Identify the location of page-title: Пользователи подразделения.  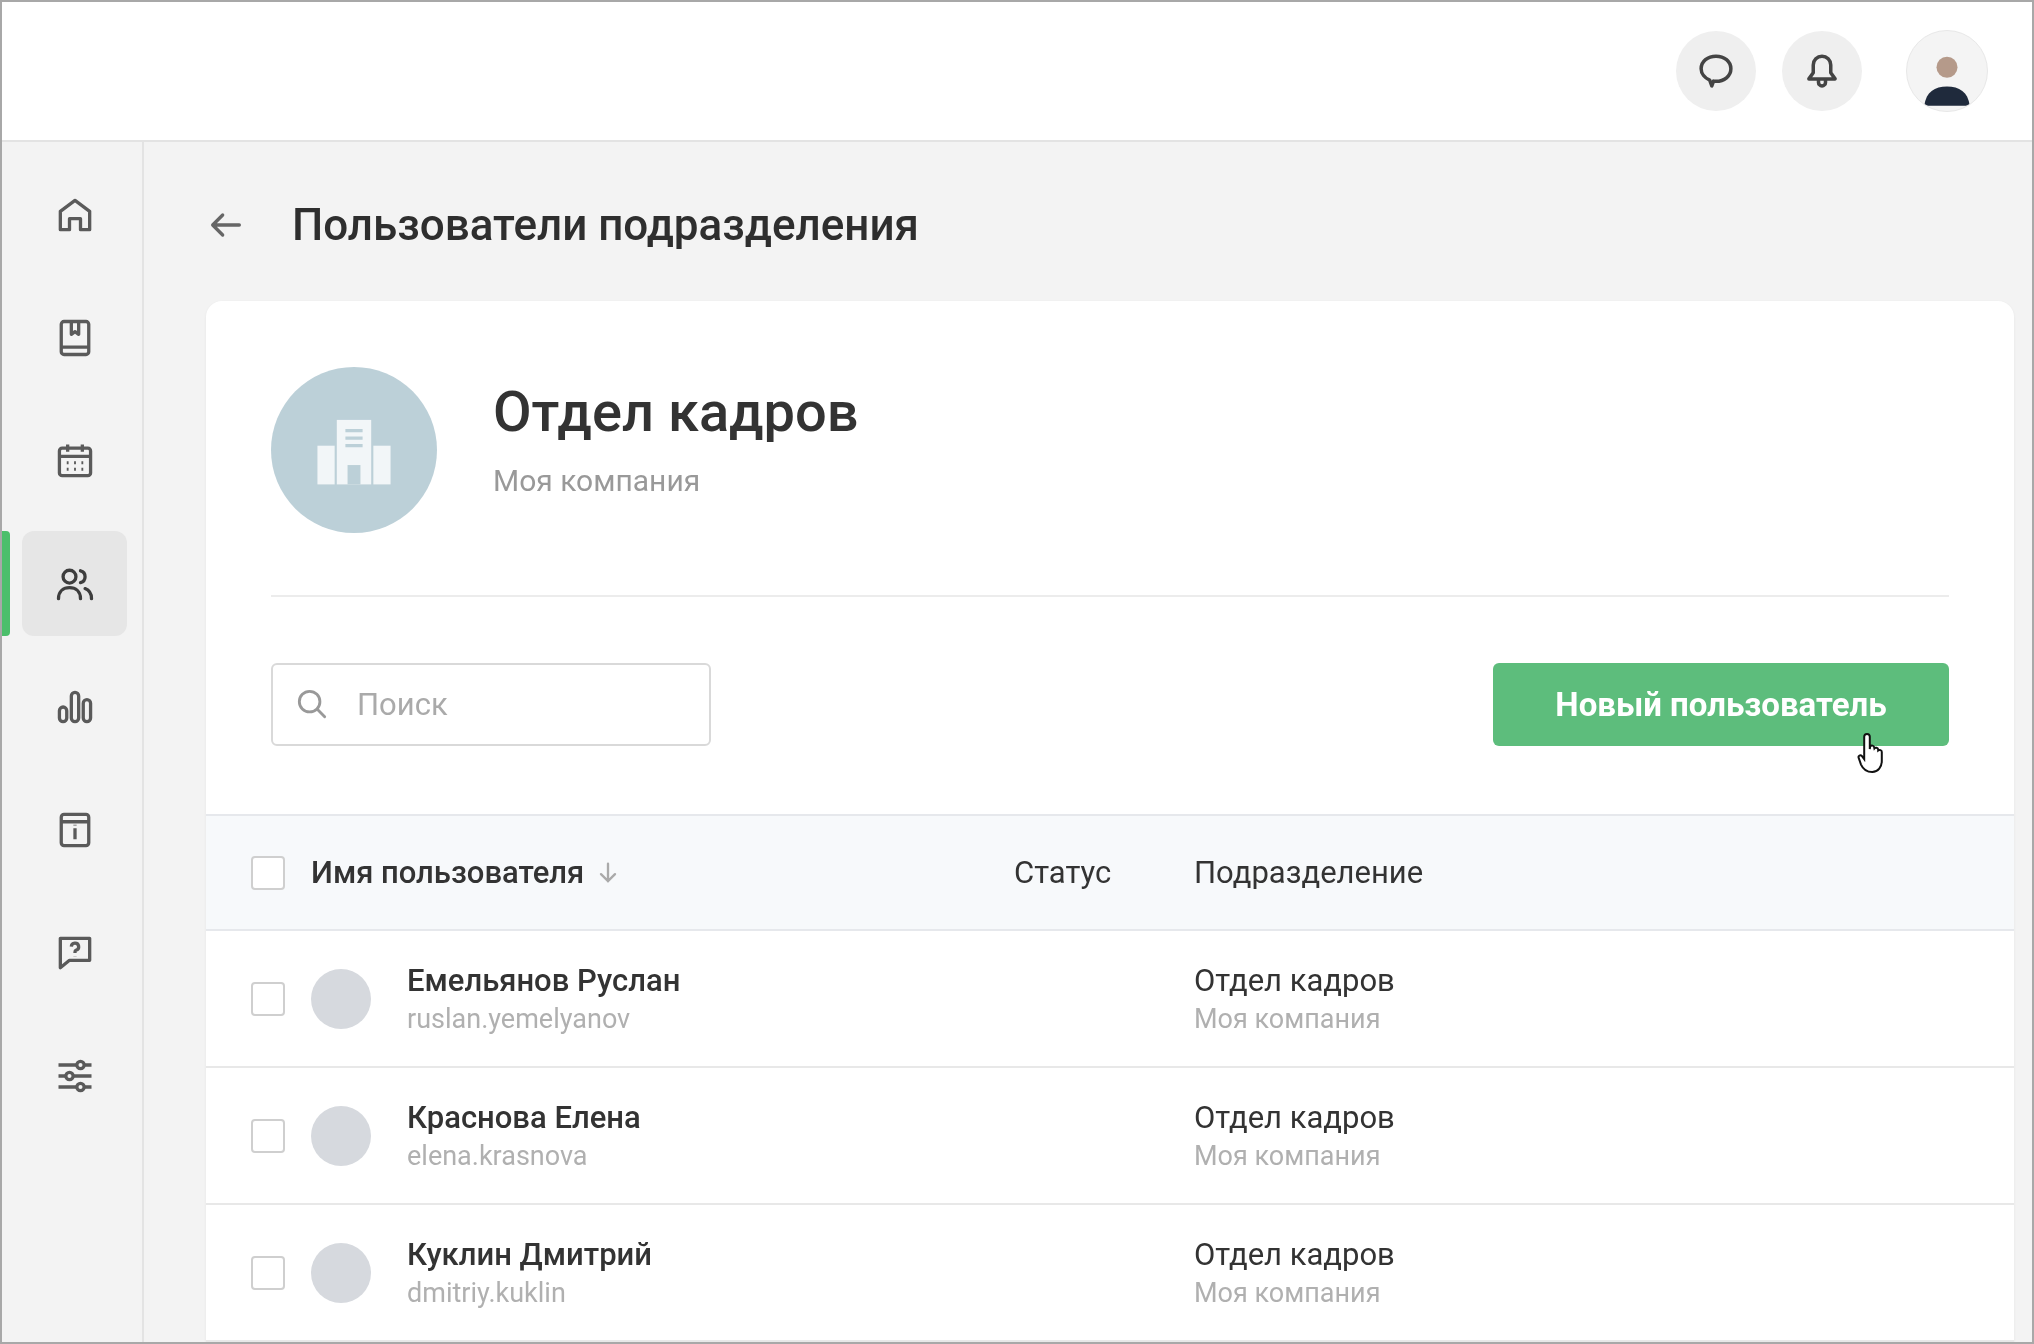
(605, 224).